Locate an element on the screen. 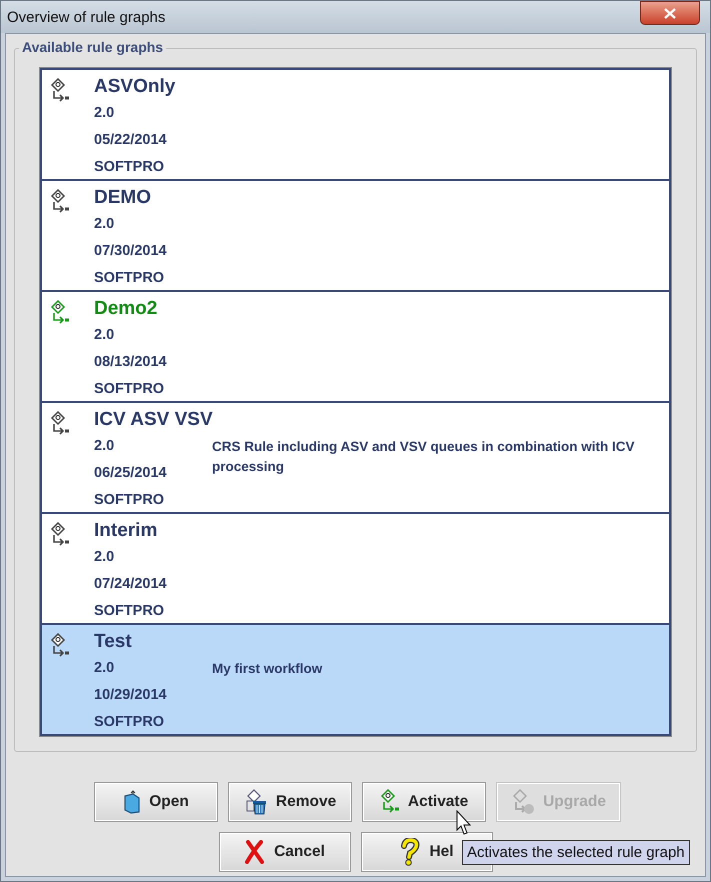  window-title: Overview of rule graphs is located at coordinates (86, 17).